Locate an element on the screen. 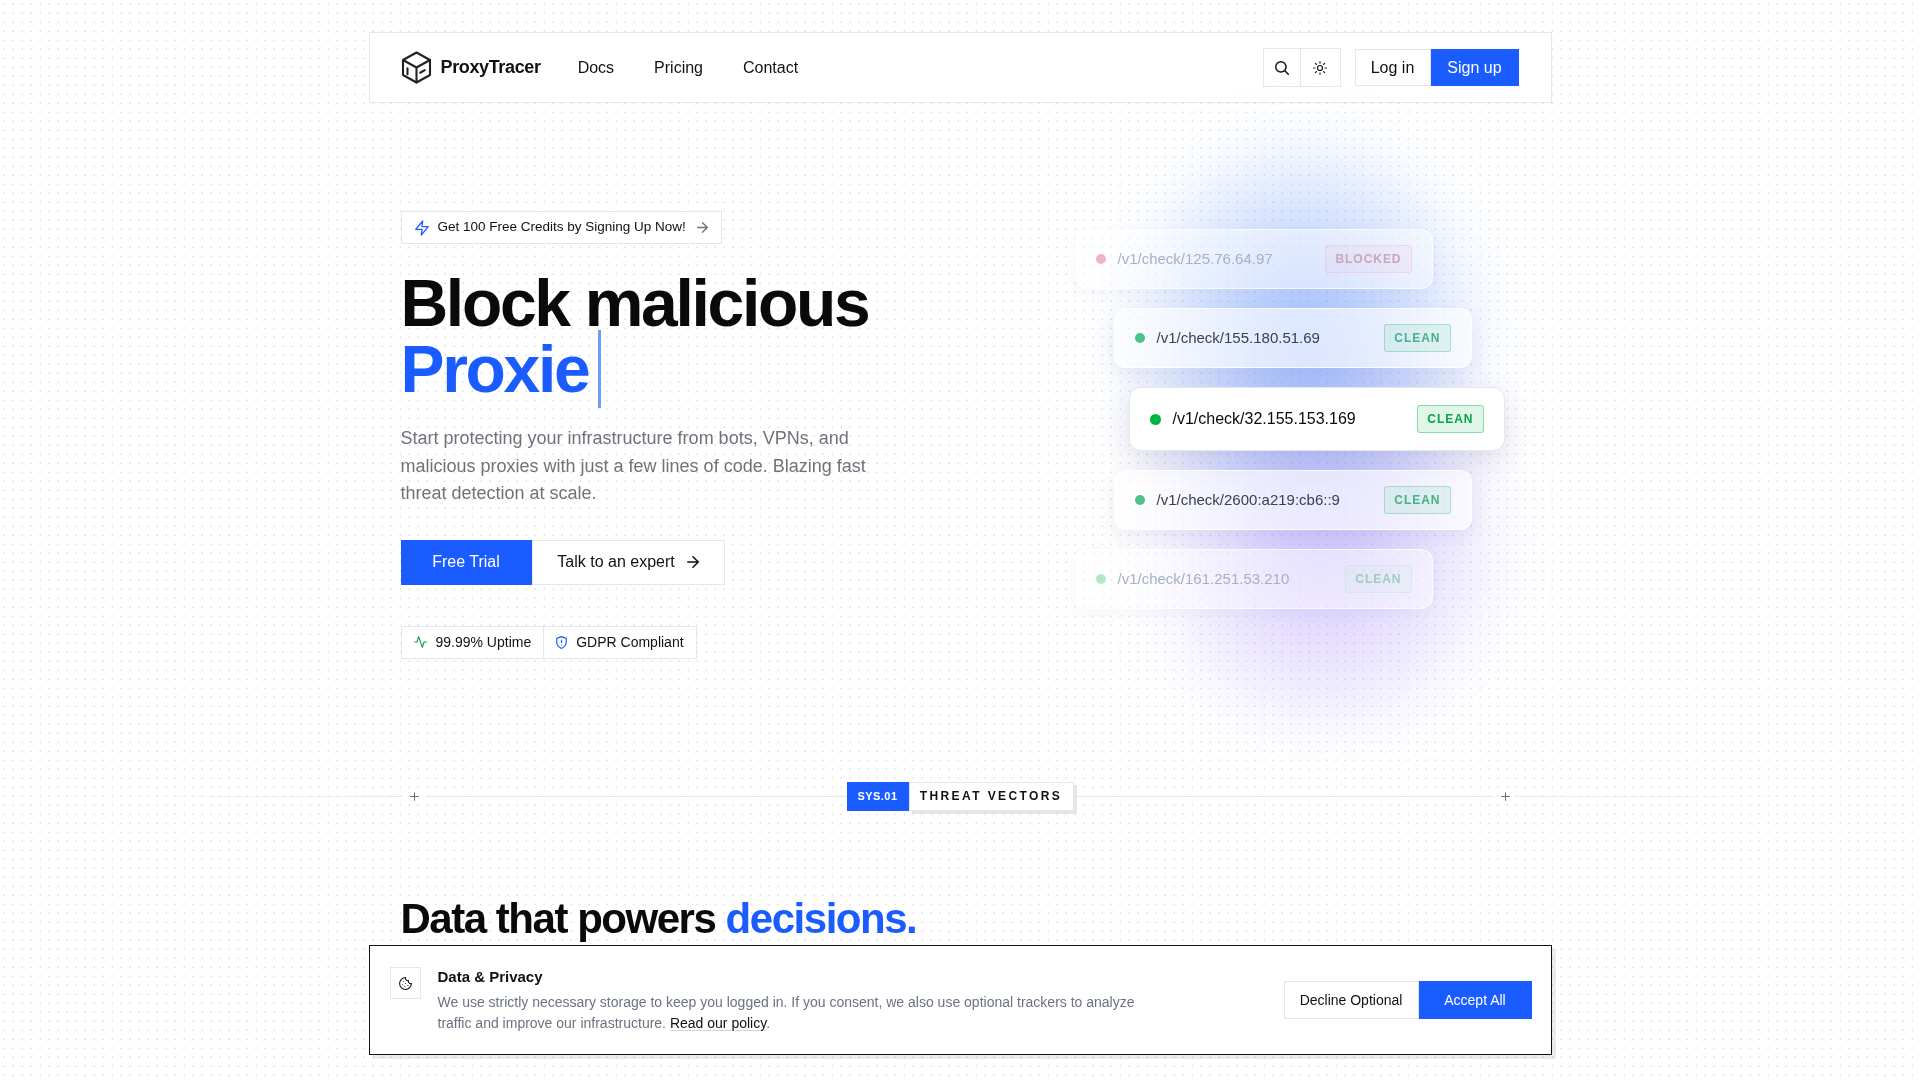 The image size is (1920, 1080). theme-toggle-button is located at coordinates (1320, 67).